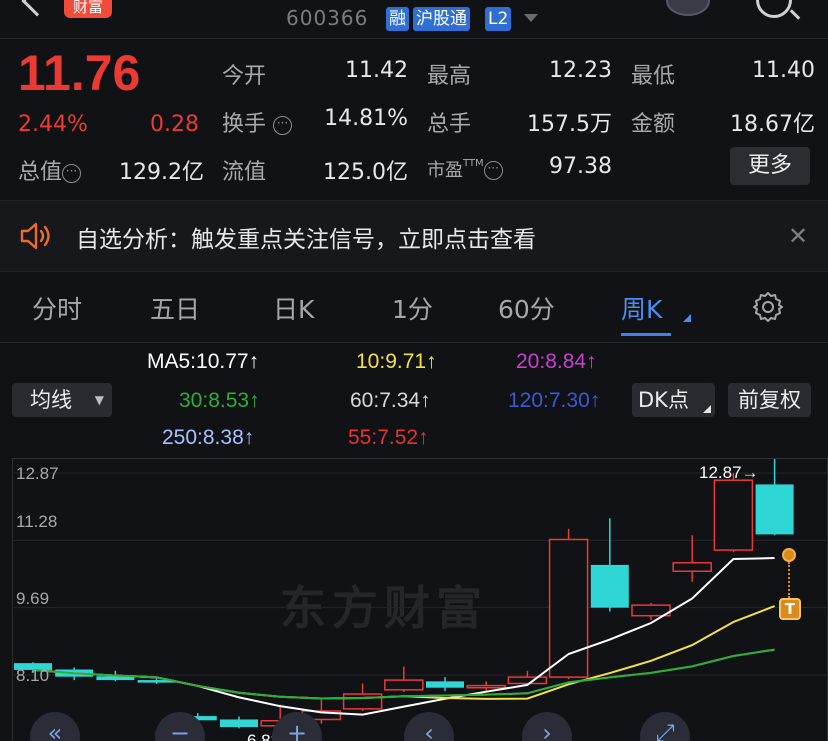  Describe the element at coordinates (37, 473) in the screenshot. I see `y-tick-label: 12.87` at that location.